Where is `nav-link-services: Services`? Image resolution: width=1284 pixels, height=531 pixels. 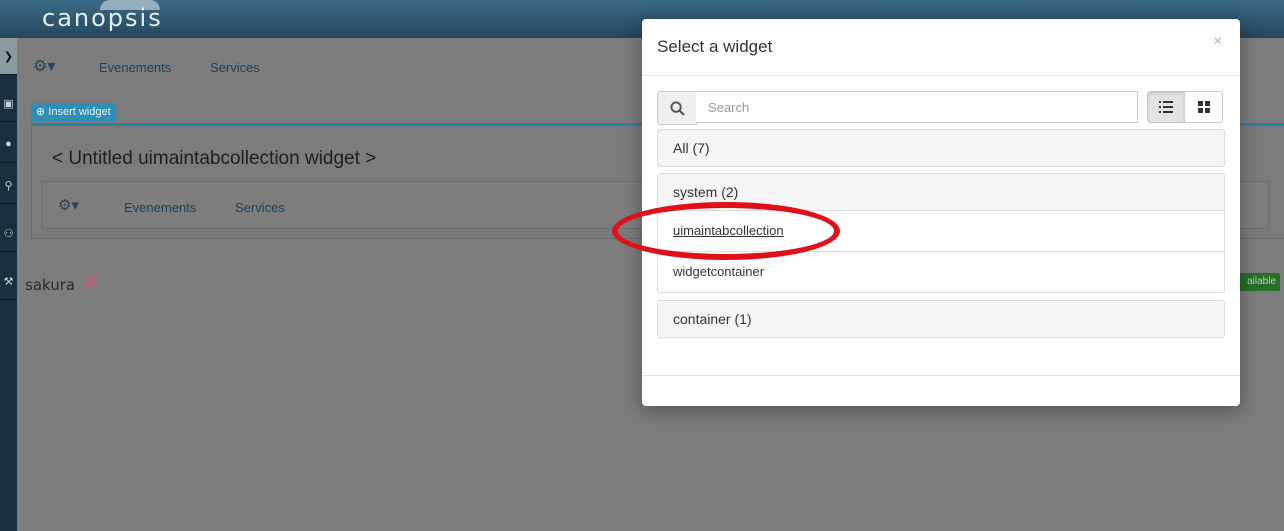
nav-link-services: Services is located at coordinates (235, 67).